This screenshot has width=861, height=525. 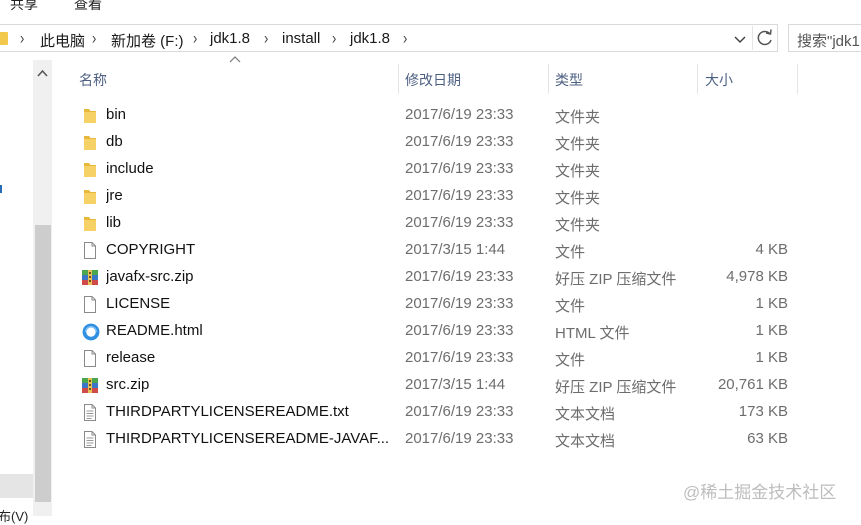 What do you see at coordinates (475, 79) in the screenshot?
I see `column-header-modified: 修改日期` at bounding box center [475, 79].